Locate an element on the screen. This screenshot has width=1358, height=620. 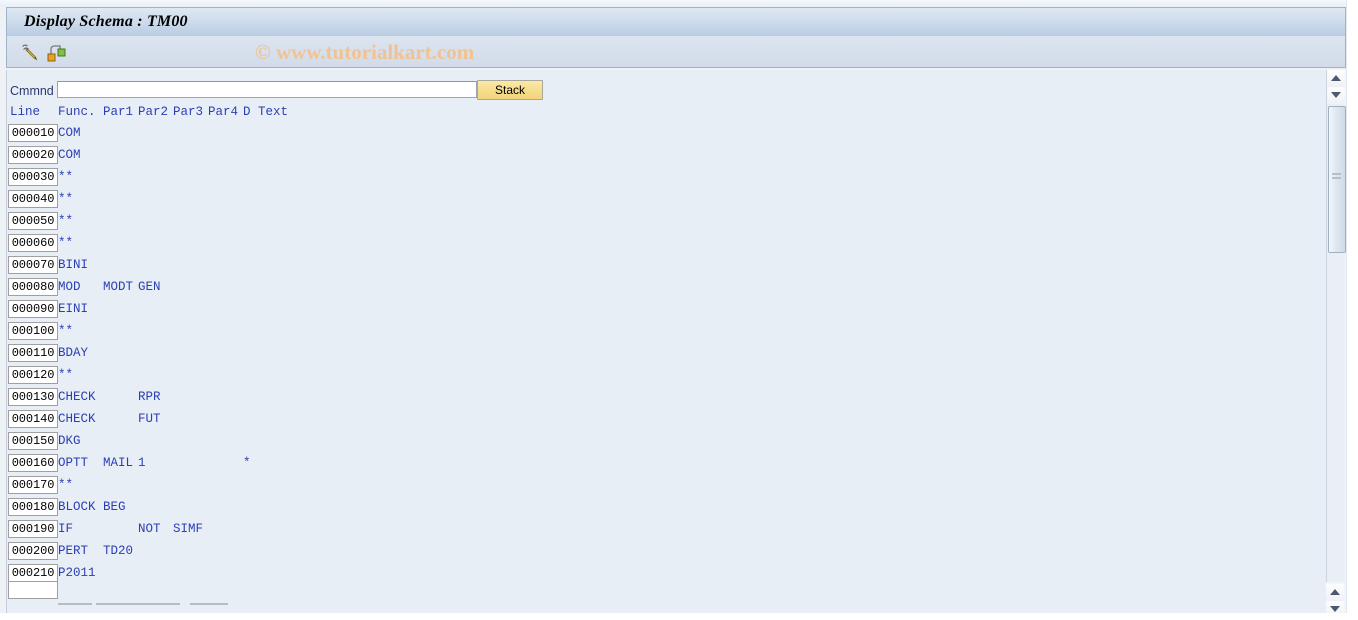
cell-par2: GEN is located at coordinates (149, 287).